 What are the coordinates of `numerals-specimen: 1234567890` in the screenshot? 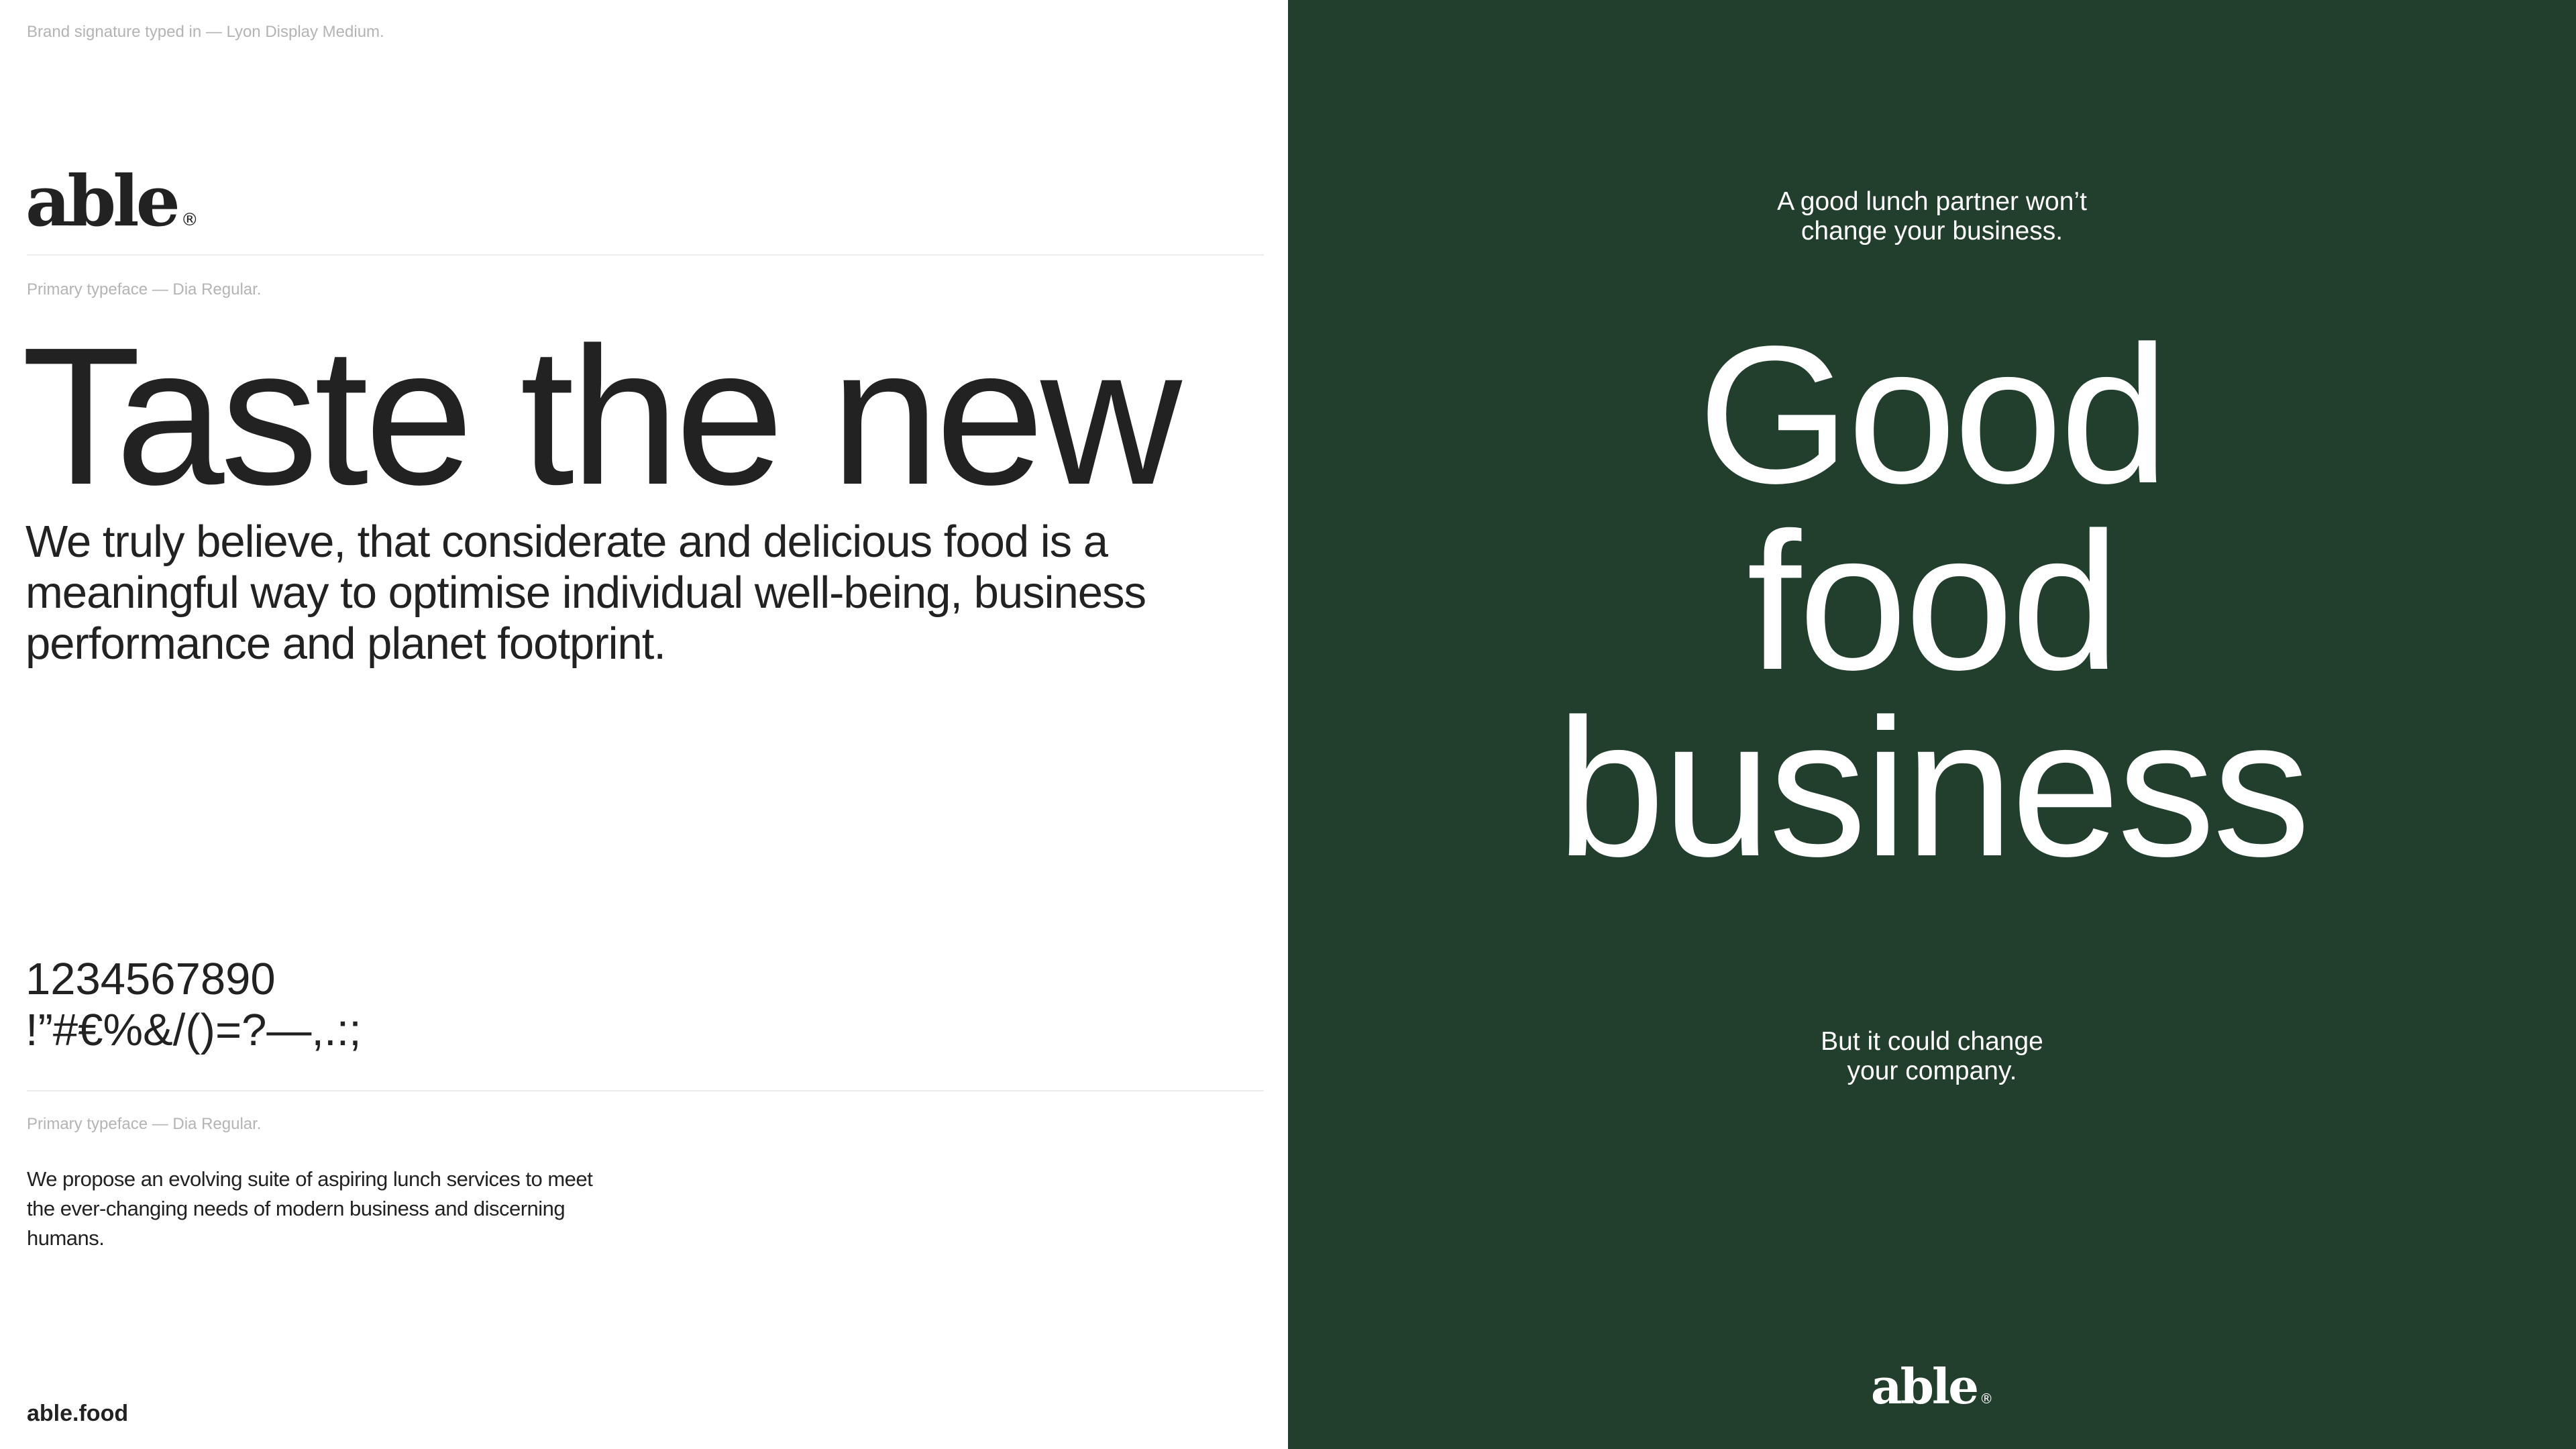 It's located at (150, 979).